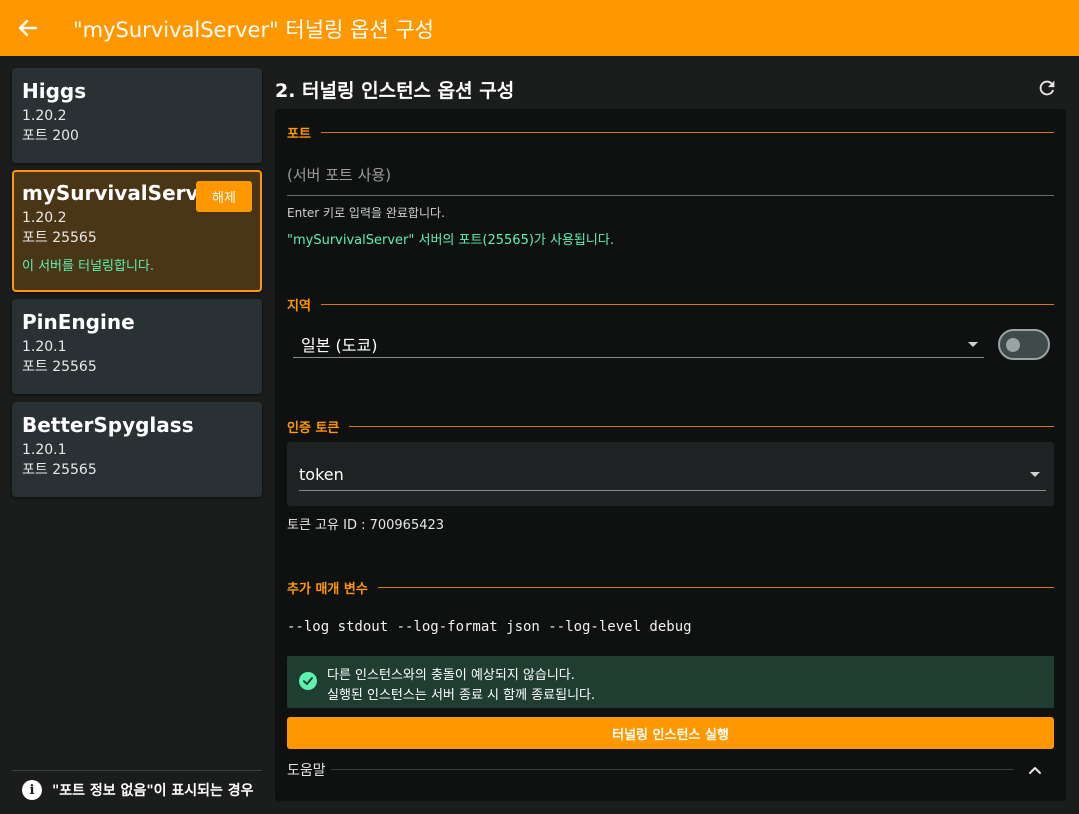  What do you see at coordinates (313, 428) in the screenshot?
I see `token-label: 인증 토큰` at bounding box center [313, 428].